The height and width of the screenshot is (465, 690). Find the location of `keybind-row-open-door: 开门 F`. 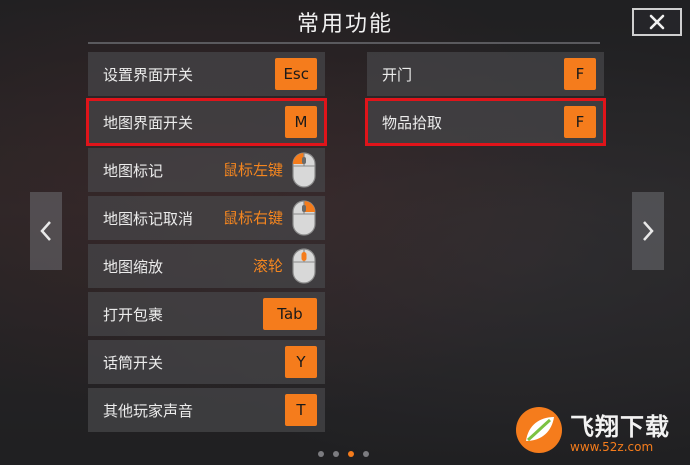

keybind-row-open-door: 开门 F is located at coordinates (485, 74).